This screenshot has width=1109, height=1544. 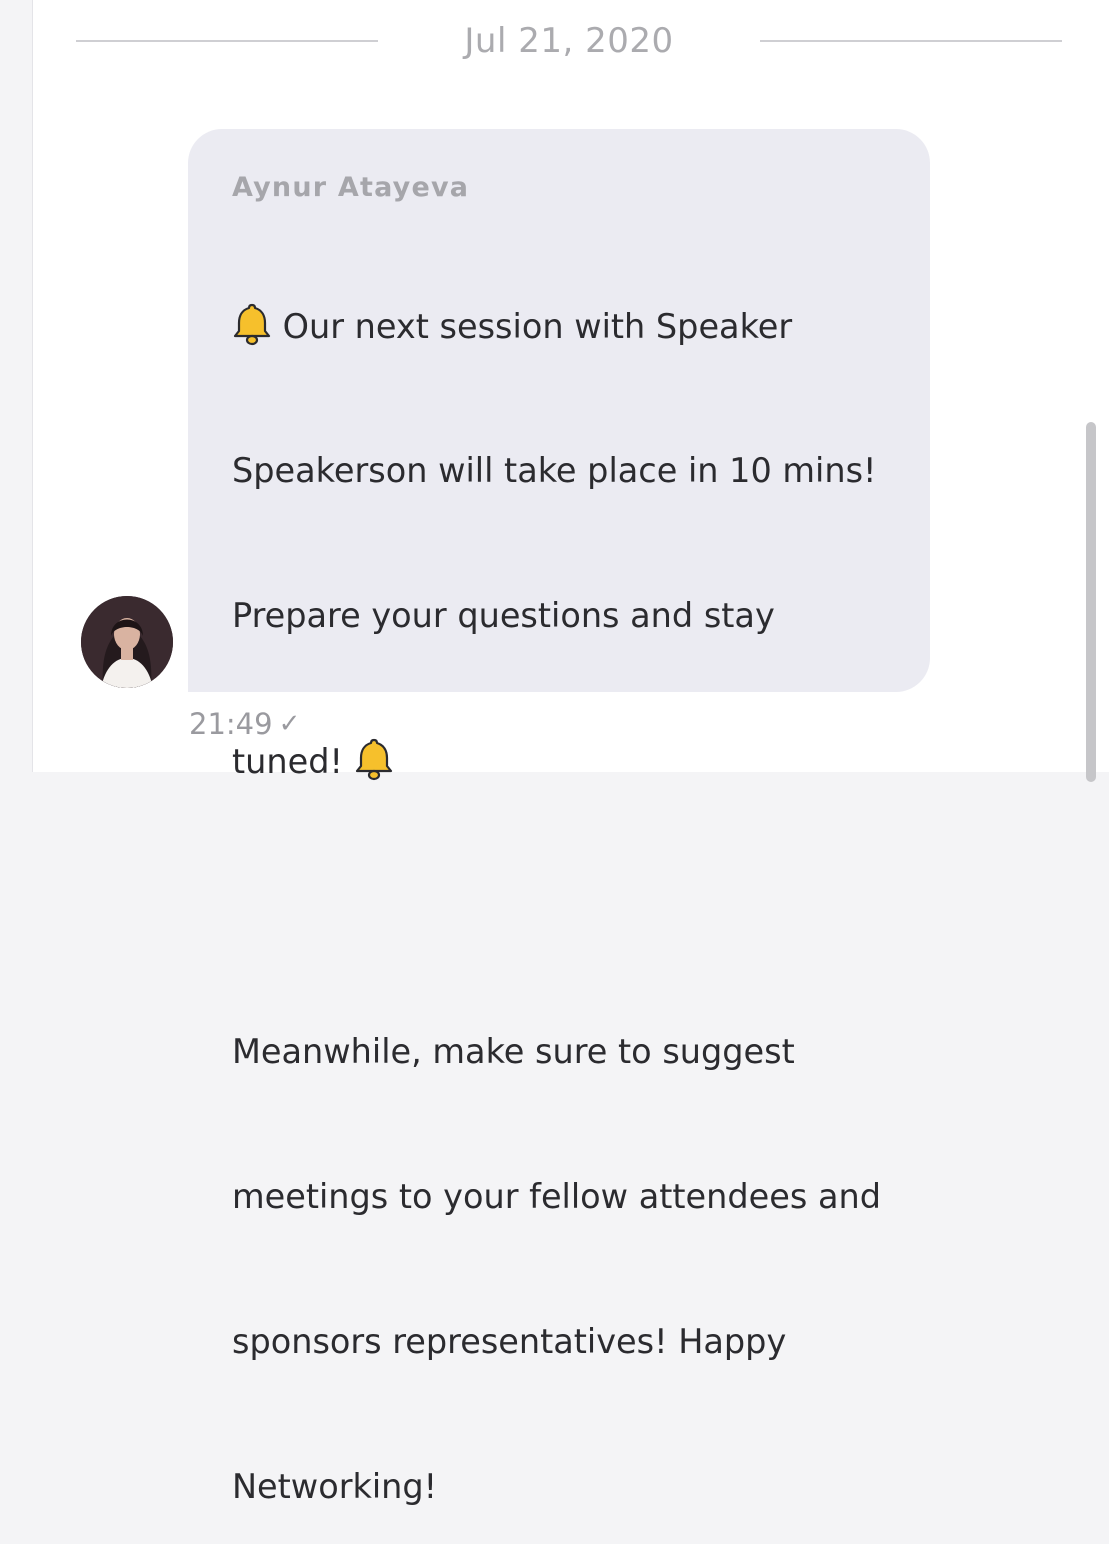 I want to click on date-label: Jul 21, 2020, so click(x=569, y=41).